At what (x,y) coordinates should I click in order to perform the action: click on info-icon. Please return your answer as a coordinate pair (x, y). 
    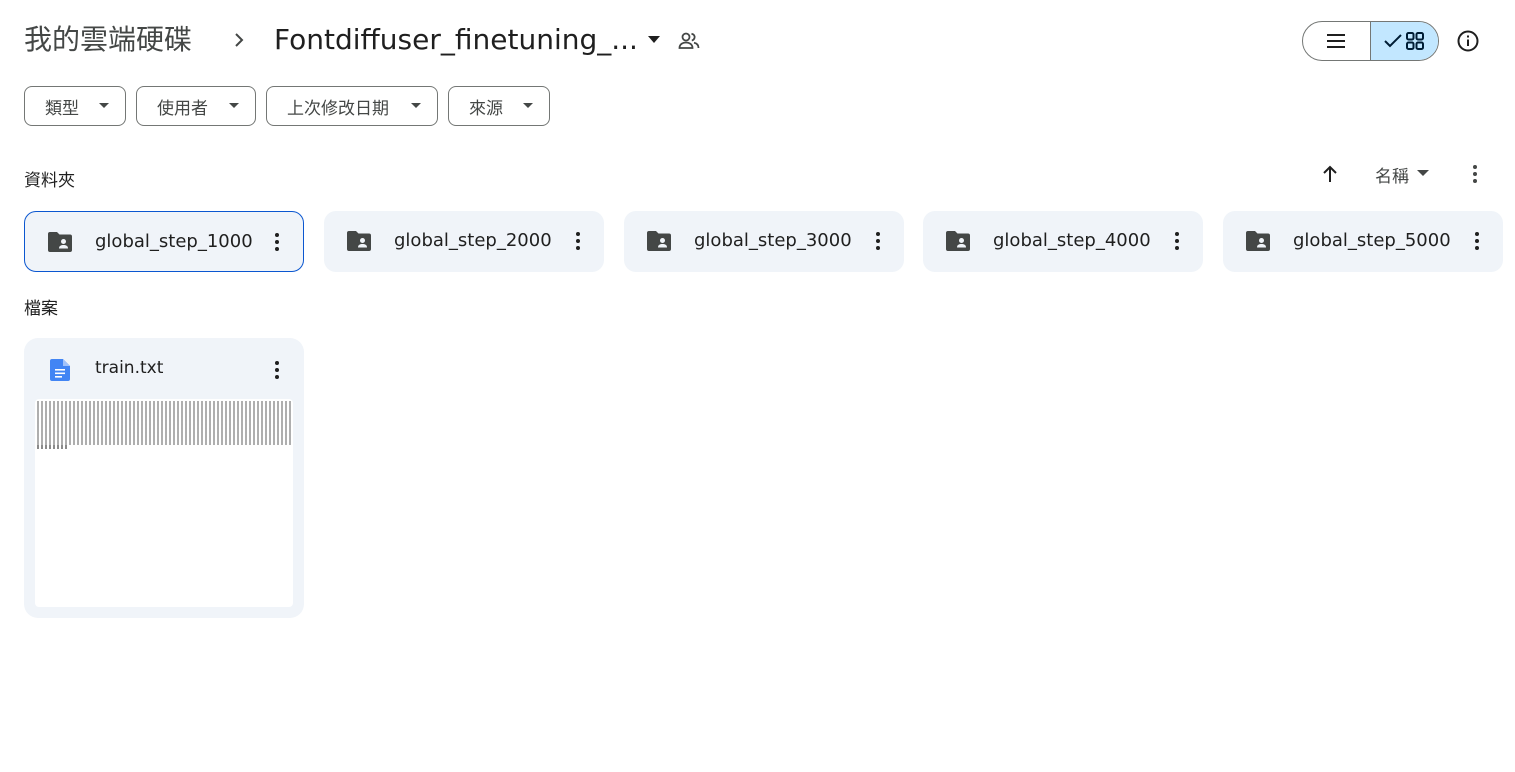
    Looking at the image, I should click on (1468, 41).